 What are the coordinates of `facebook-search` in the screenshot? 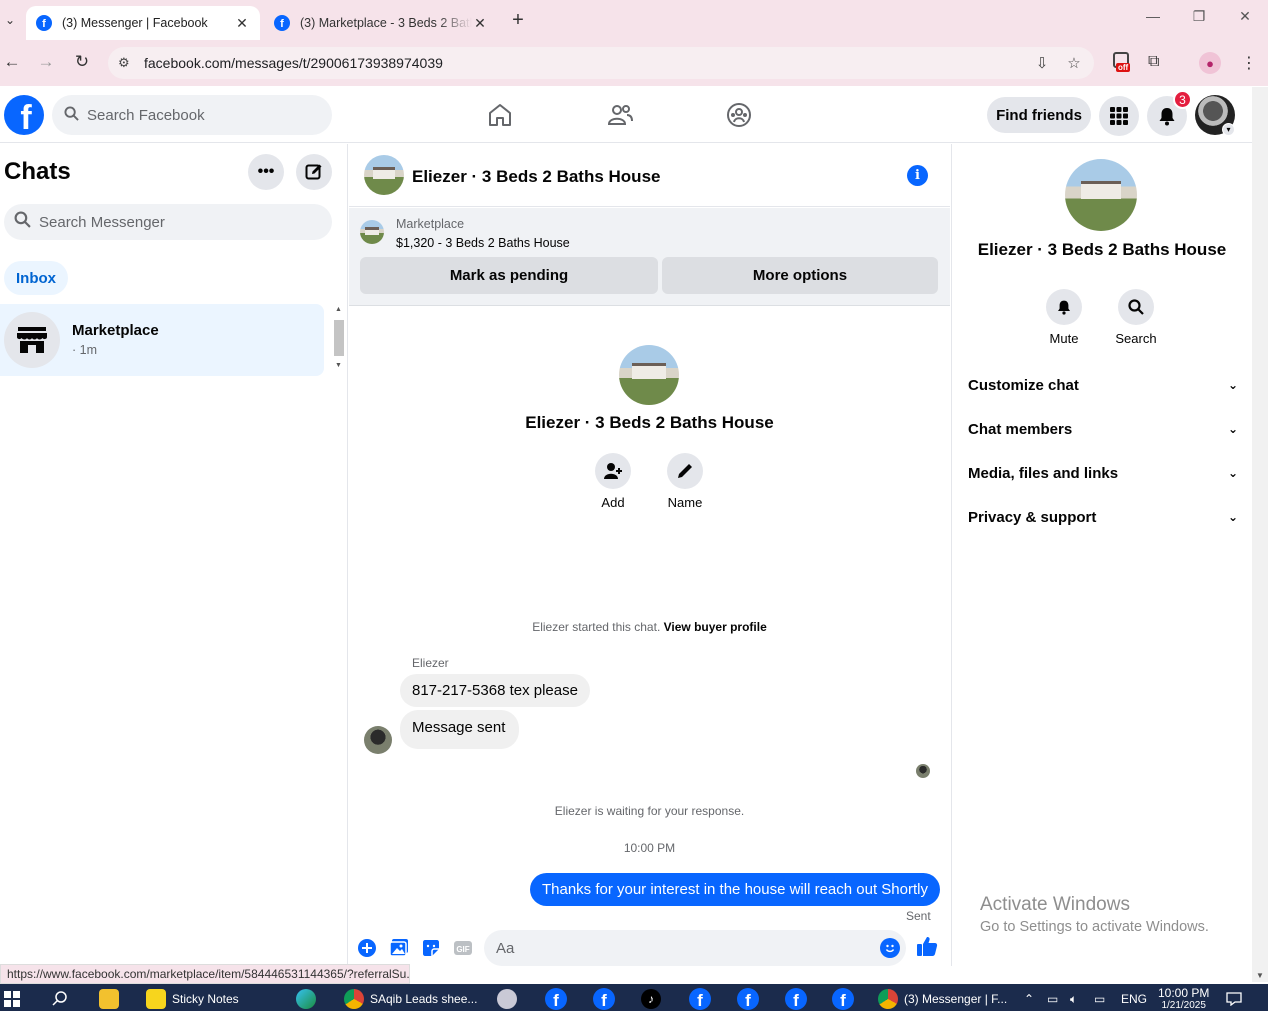 It's located at (192, 115).